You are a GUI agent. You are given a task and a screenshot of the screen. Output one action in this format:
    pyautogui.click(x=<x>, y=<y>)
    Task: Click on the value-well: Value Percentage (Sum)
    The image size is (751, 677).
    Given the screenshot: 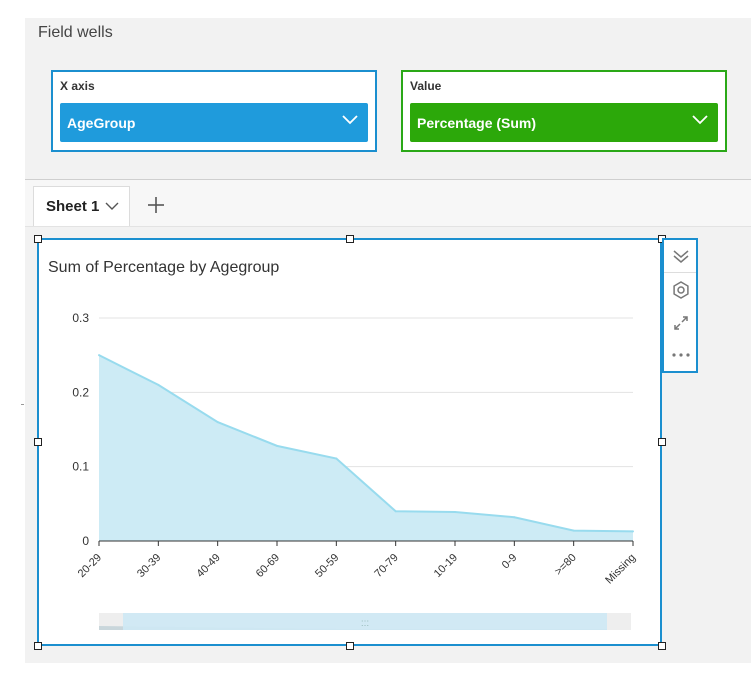 What is the action you would take?
    pyautogui.click(x=564, y=111)
    